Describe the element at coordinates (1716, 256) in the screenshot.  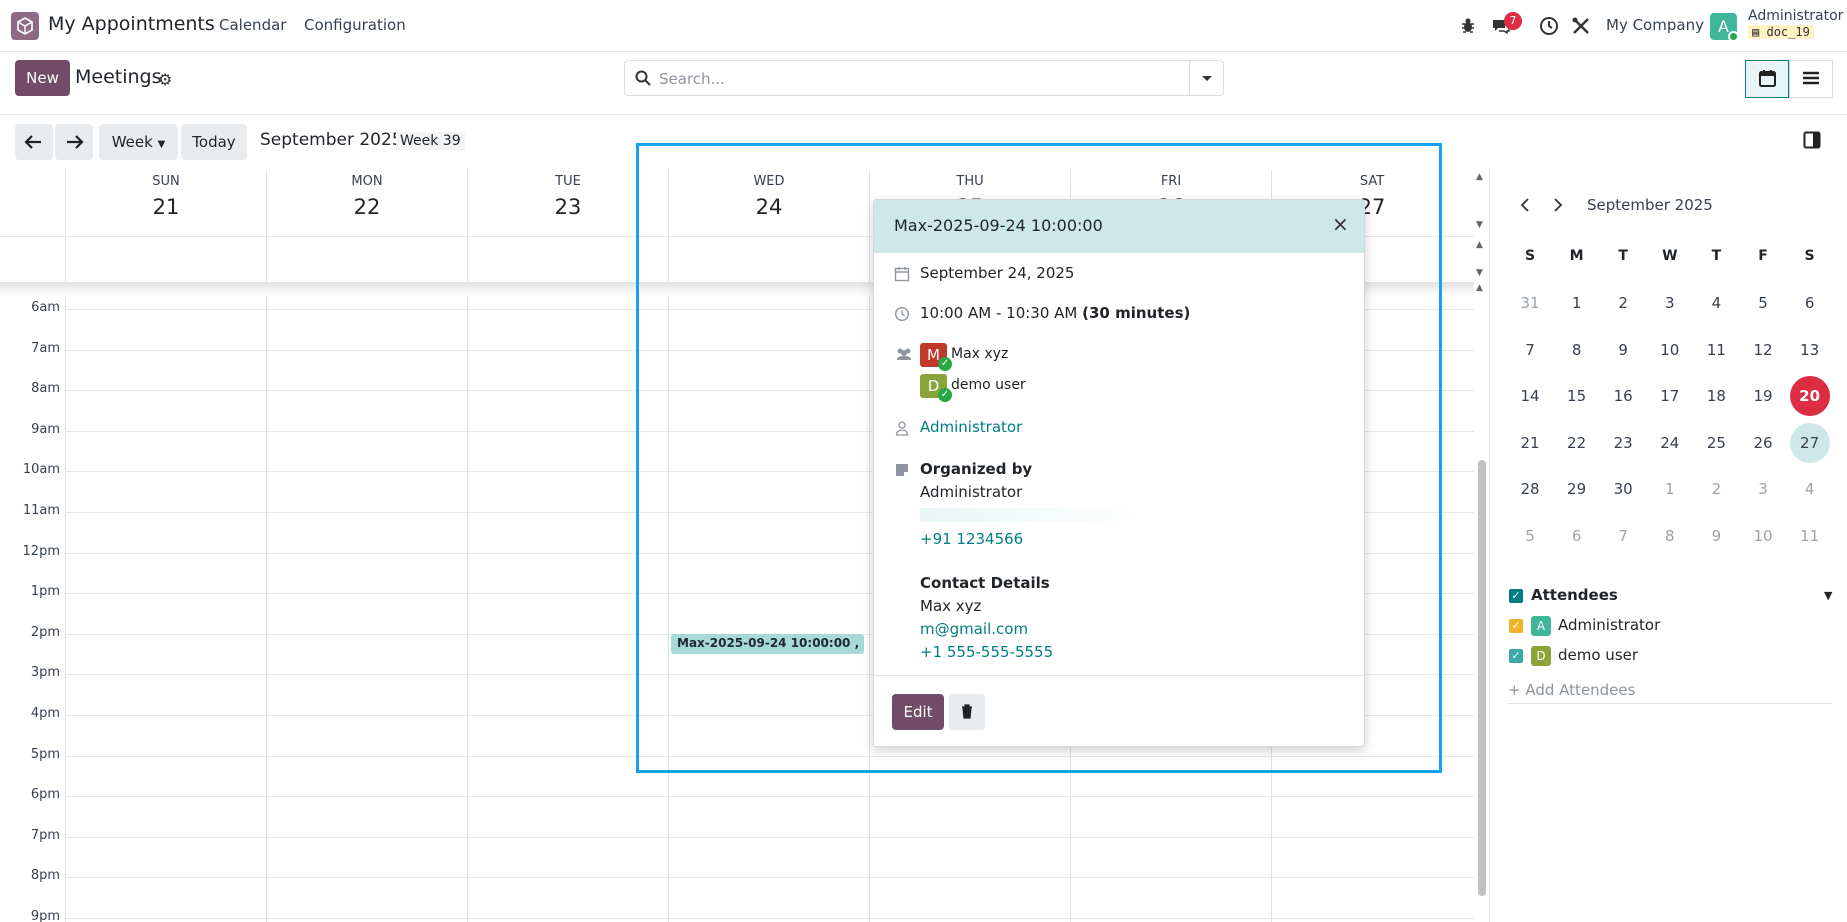
I see `weekday-label: T` at that location.